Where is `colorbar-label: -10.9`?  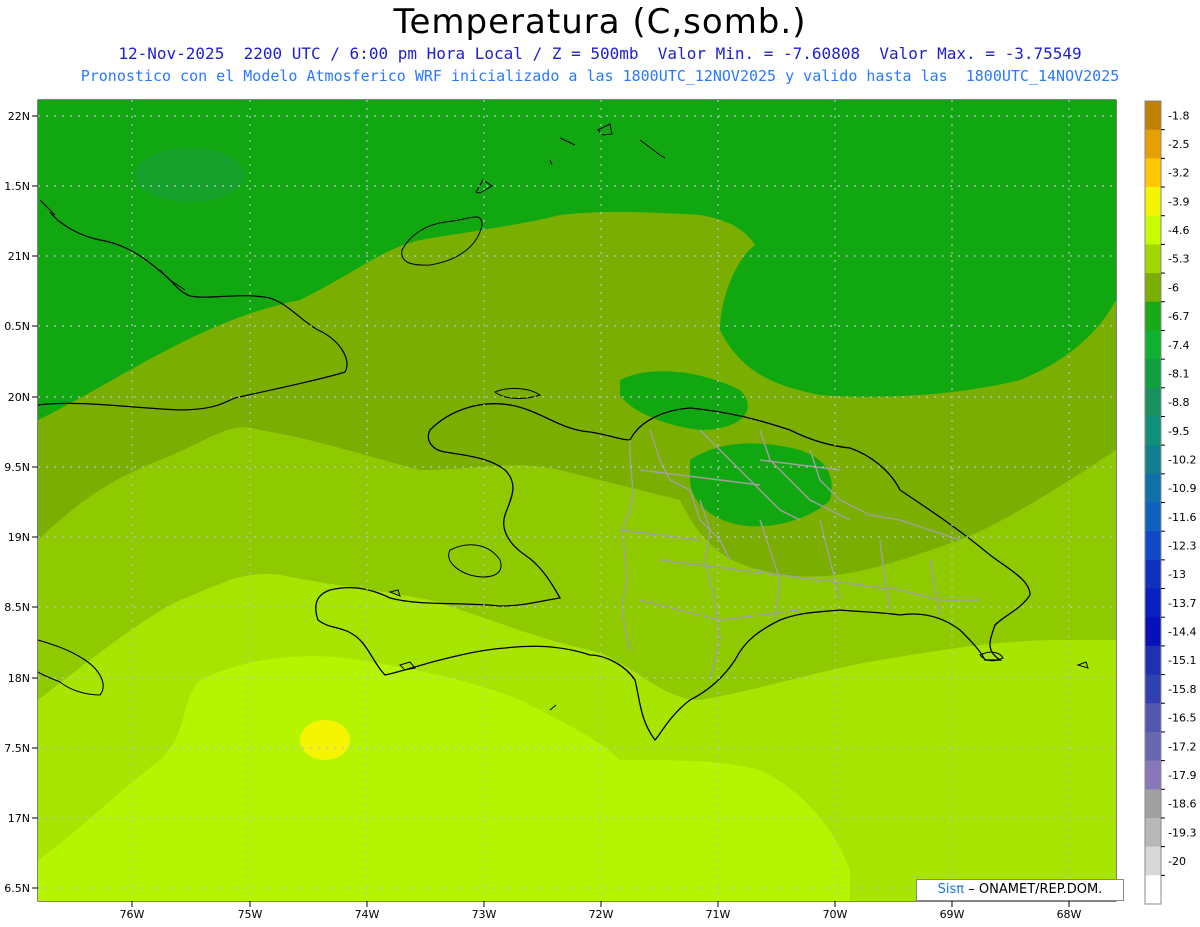
colorbar-label: -10.9 is located at coordinates (1182, 488).